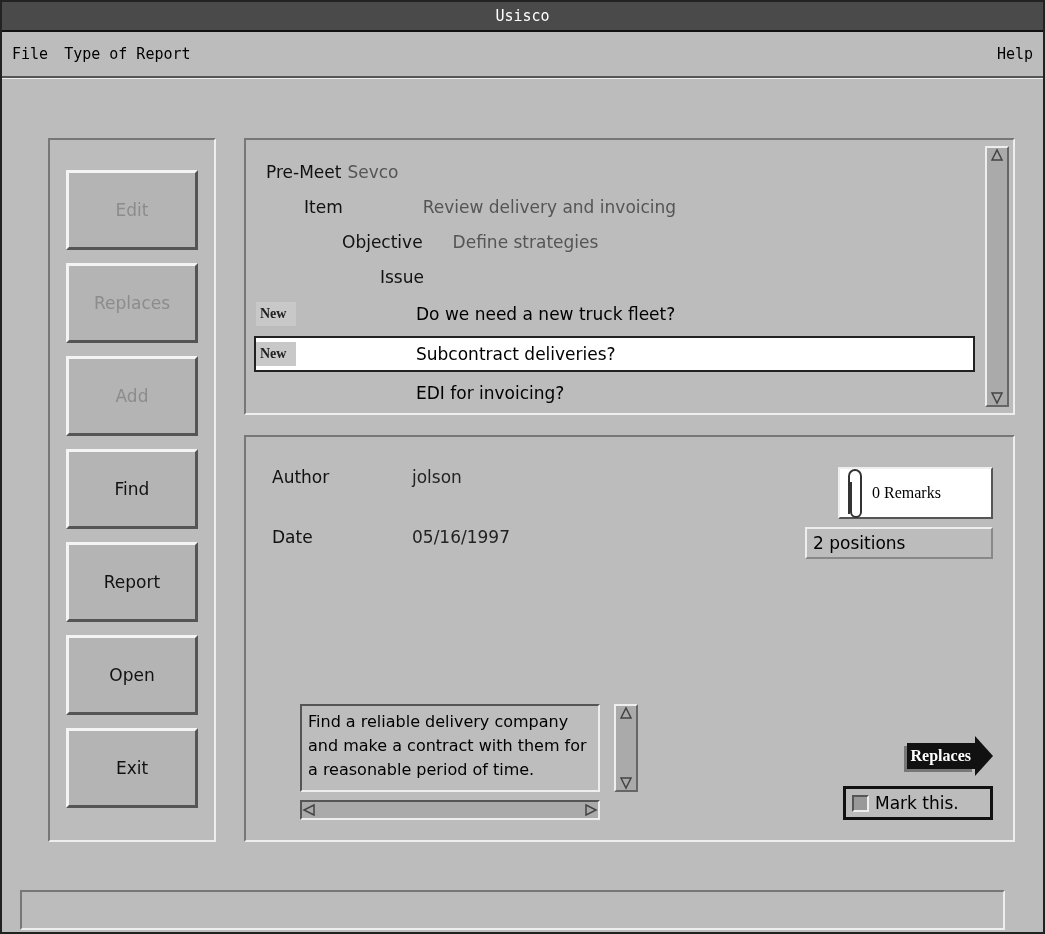 The height and width of the screenshot is (934, 1045). I want to click on side-button: Open, so click(132, 675).